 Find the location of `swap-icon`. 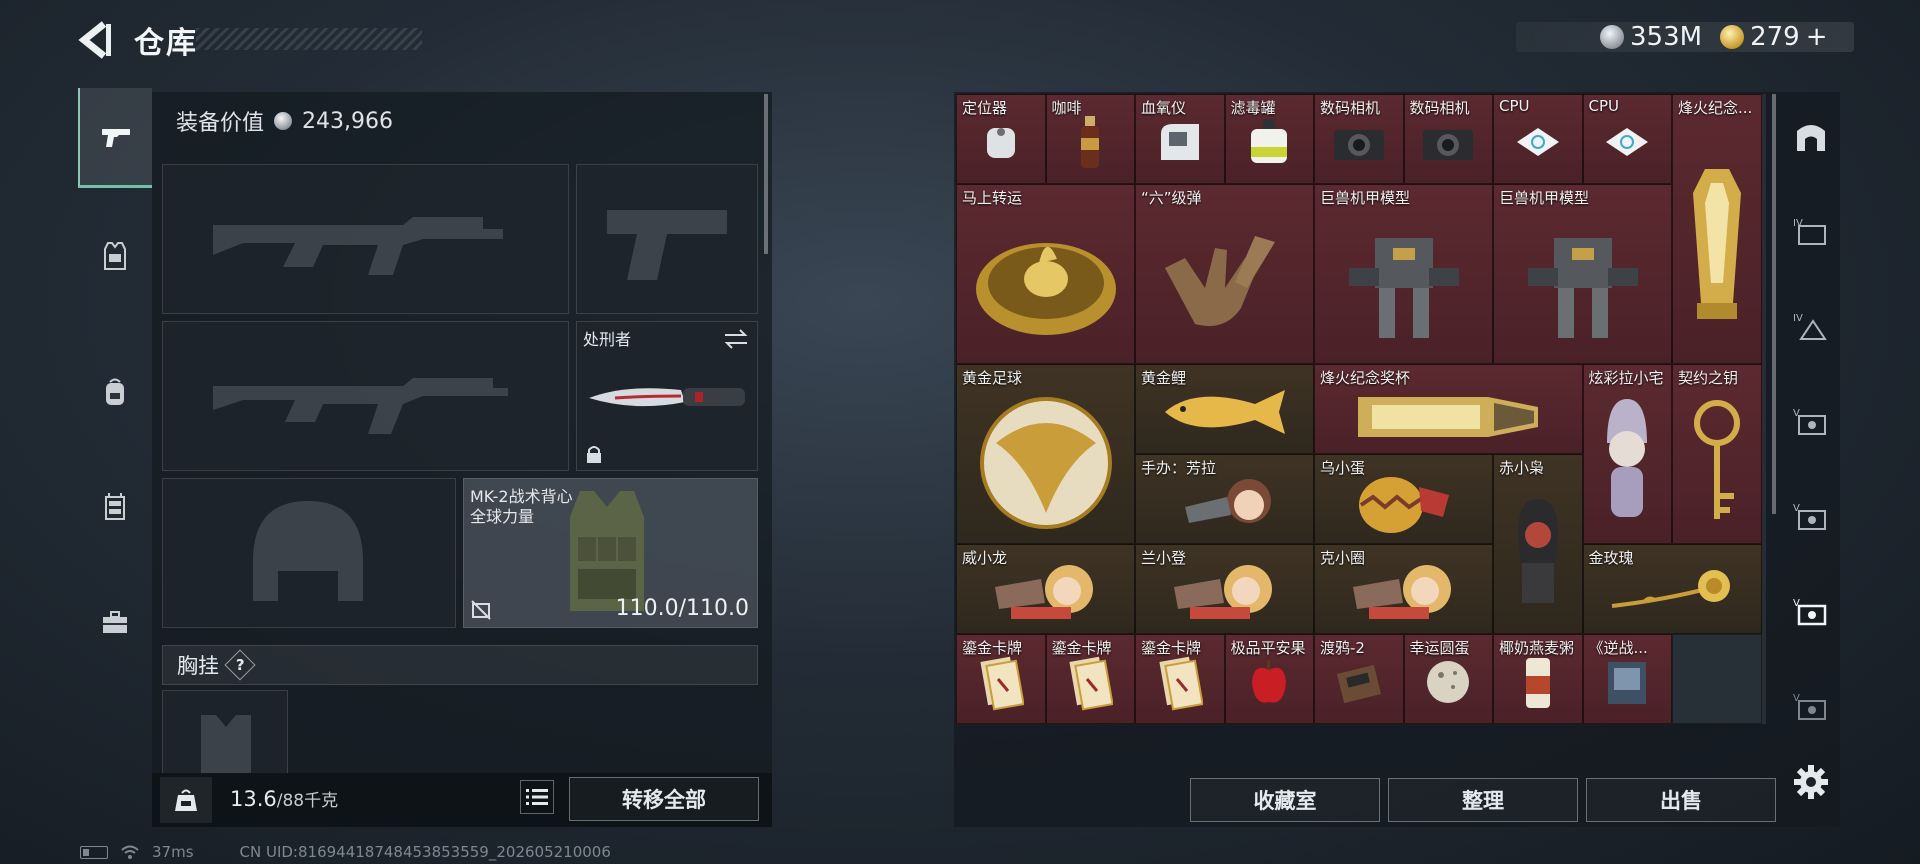

swap-icon is located at coordinates (736, 339).